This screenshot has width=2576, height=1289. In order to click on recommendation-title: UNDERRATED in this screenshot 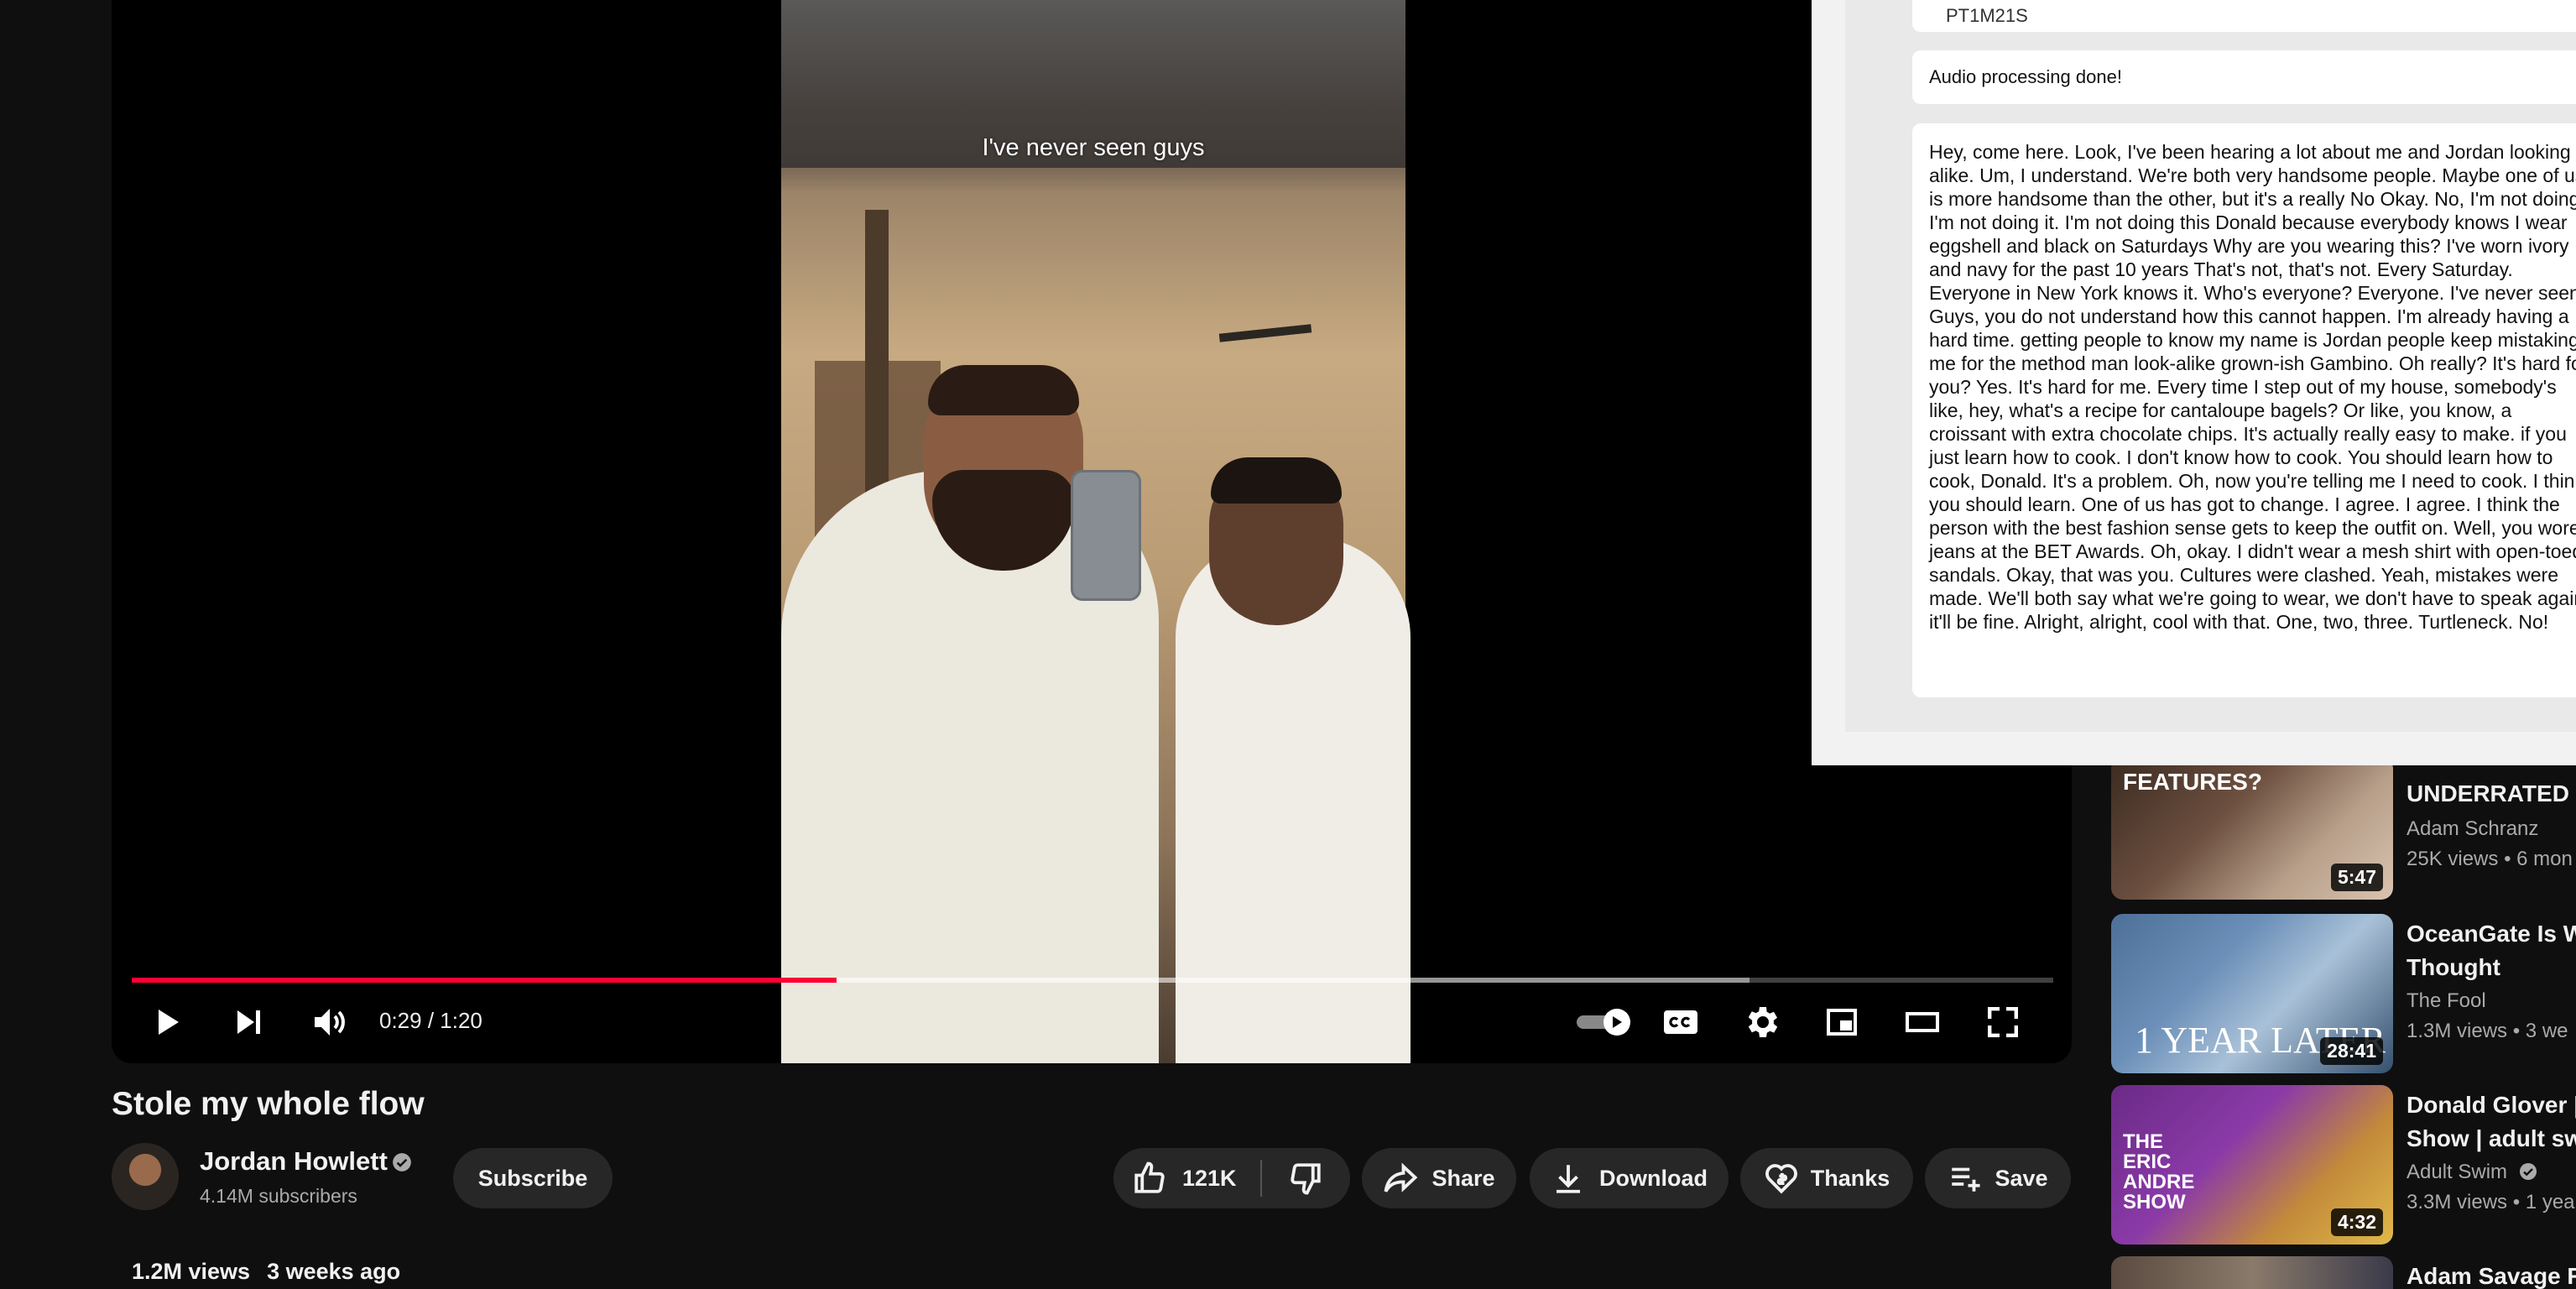, I will do `click(2488, 793)`.